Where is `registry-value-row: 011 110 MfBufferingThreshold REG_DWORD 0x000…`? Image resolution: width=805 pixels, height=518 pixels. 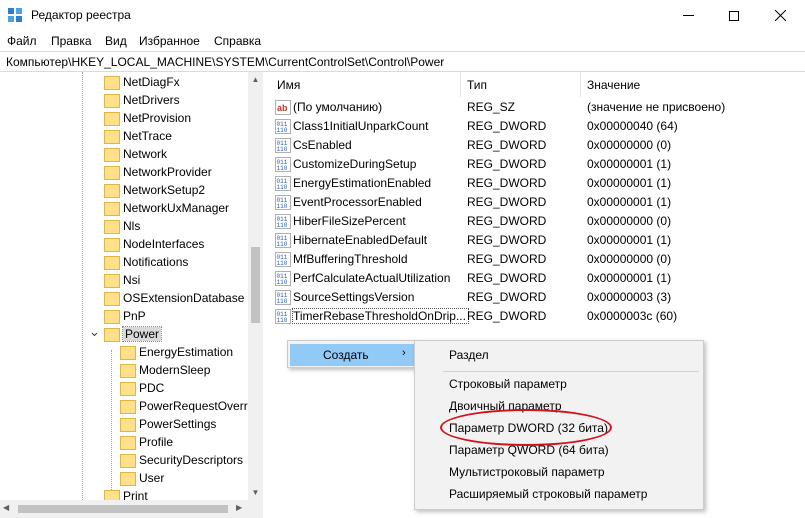
registry-value-row: 011 110 MfBufferingThreshold REG_DWORD 0x000… is located at coordinates (536, 259).